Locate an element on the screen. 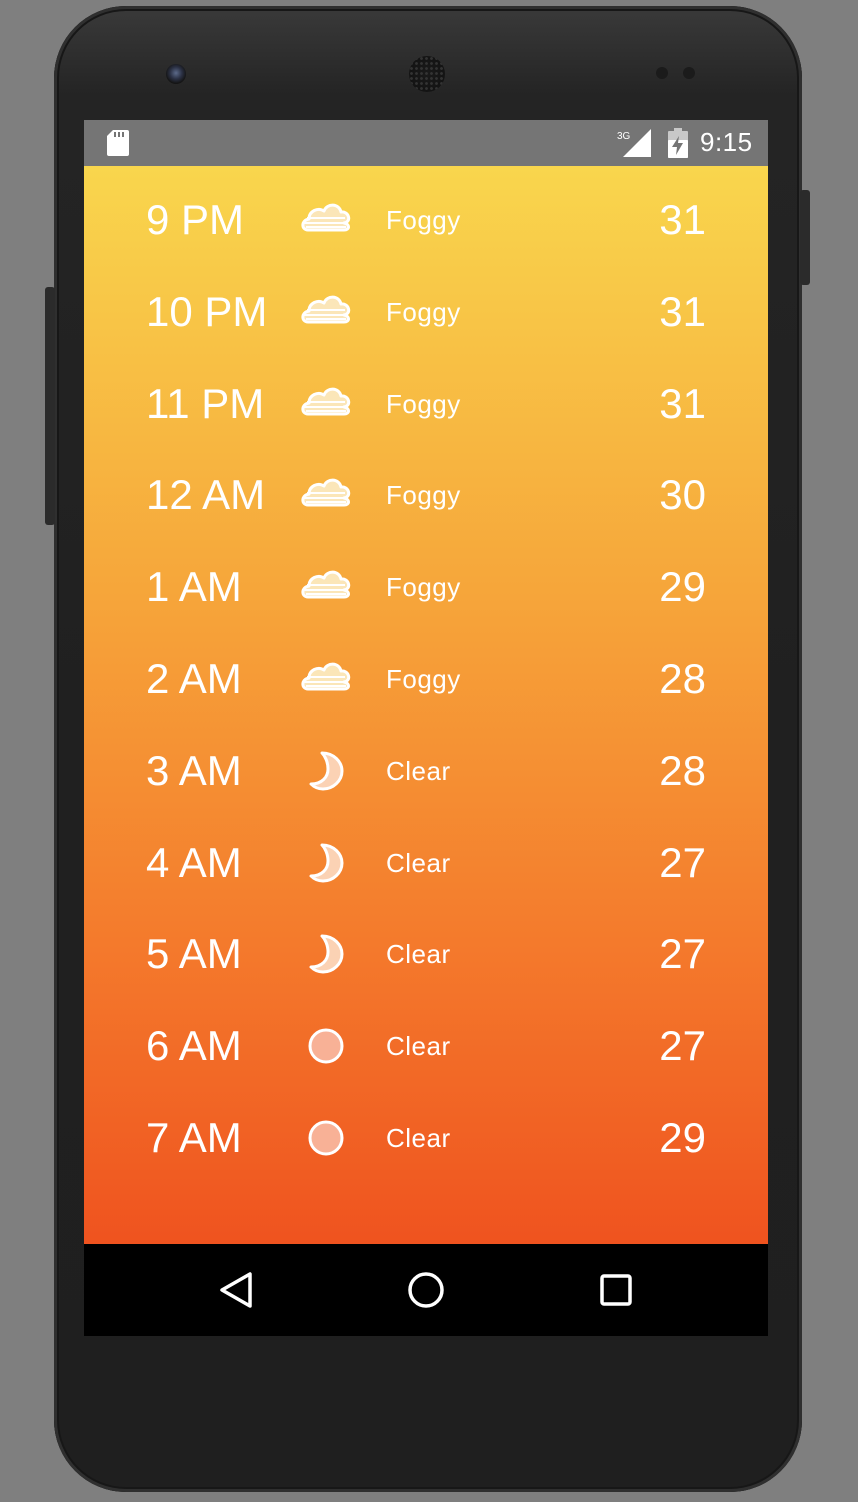 This screenshot has height=1502, width=858. hour-label: 6 AM is located at coordinates (194, 1046).